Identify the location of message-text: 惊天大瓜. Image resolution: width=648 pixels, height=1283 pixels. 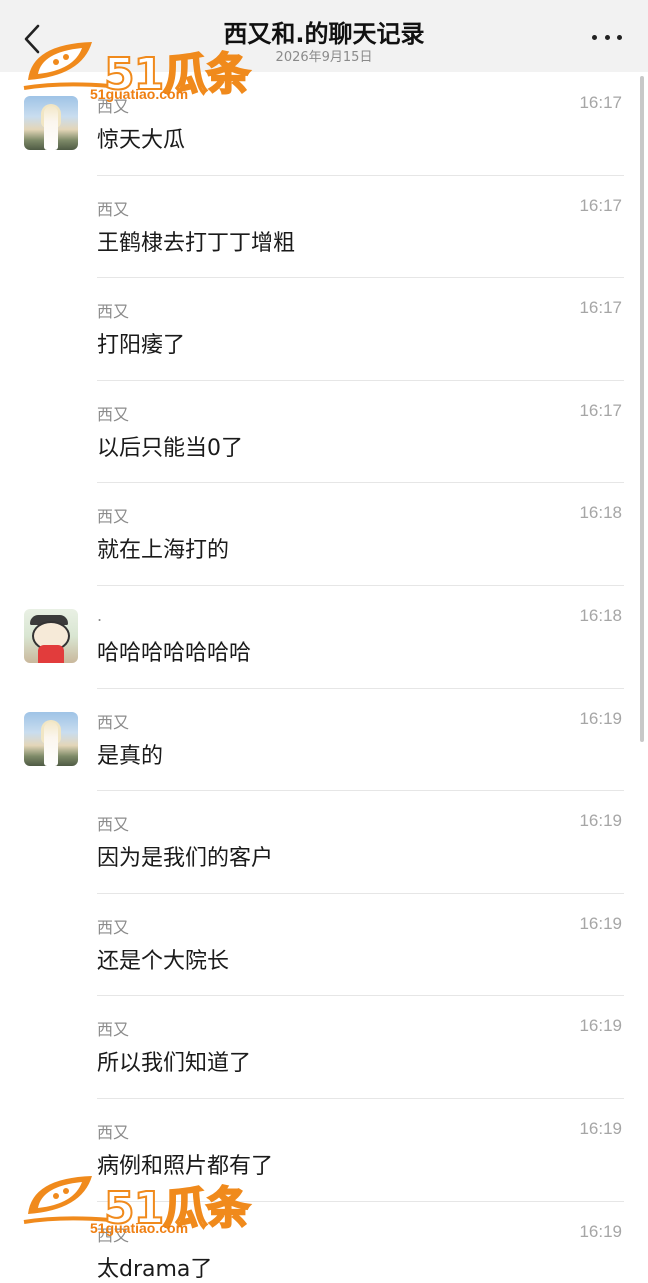
(141, 138).